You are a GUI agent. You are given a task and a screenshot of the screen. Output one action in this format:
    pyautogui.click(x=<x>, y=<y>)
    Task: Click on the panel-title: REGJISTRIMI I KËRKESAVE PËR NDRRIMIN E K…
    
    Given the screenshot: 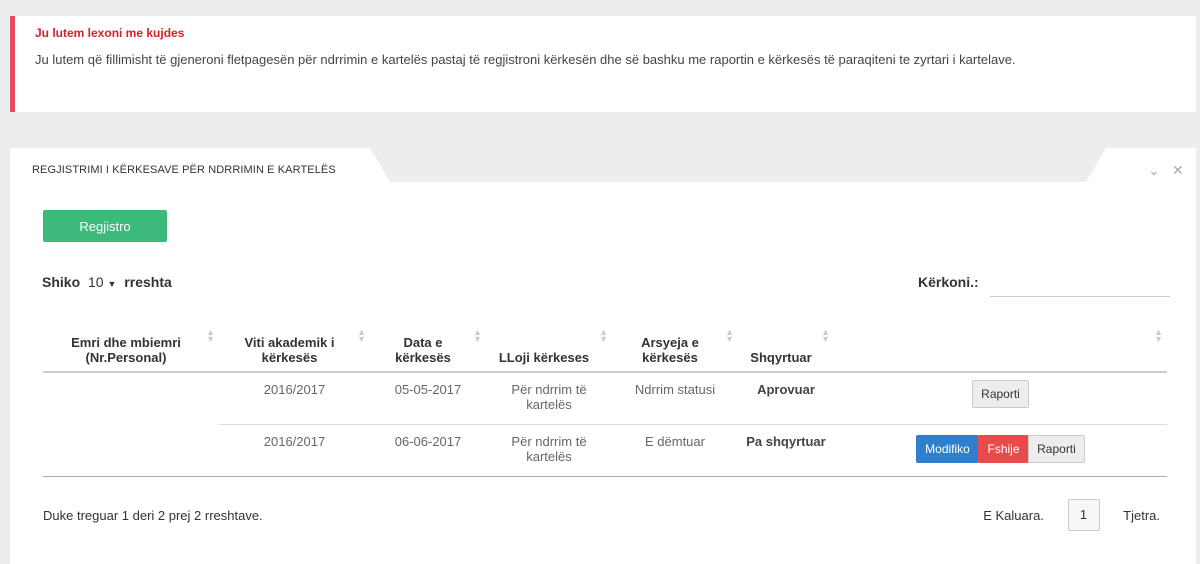 What is the action you would take?
    pyautogui.click(x=200, y=165)
    